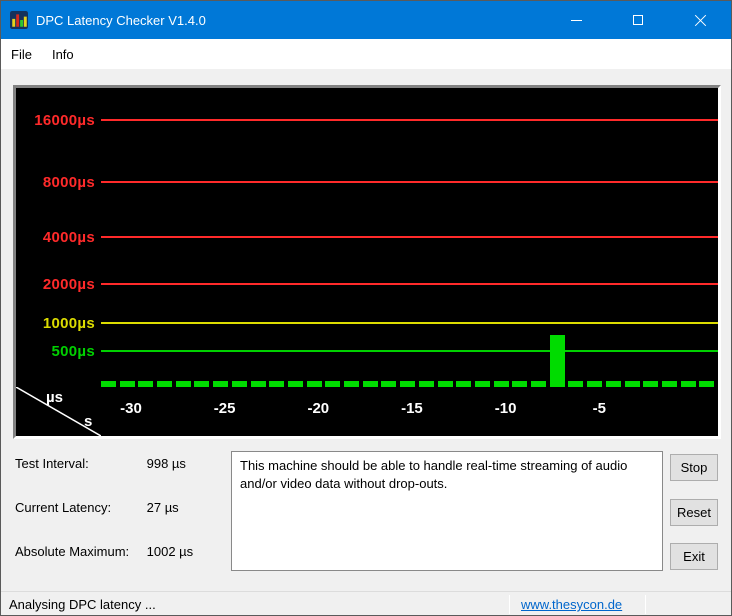  I want to click on stat-value: 998 µs, so click(166, 463).